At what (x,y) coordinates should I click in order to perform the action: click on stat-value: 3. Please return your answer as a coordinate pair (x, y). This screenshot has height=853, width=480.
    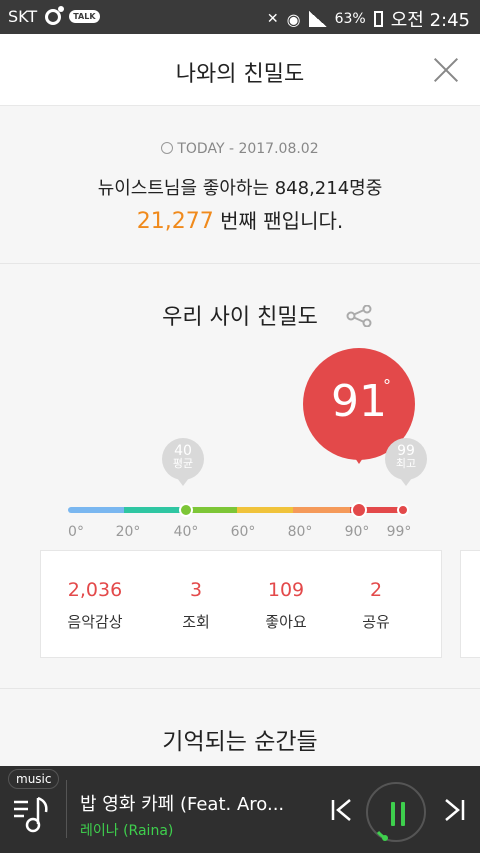
    Looking at the image, I should click on (196, 590).